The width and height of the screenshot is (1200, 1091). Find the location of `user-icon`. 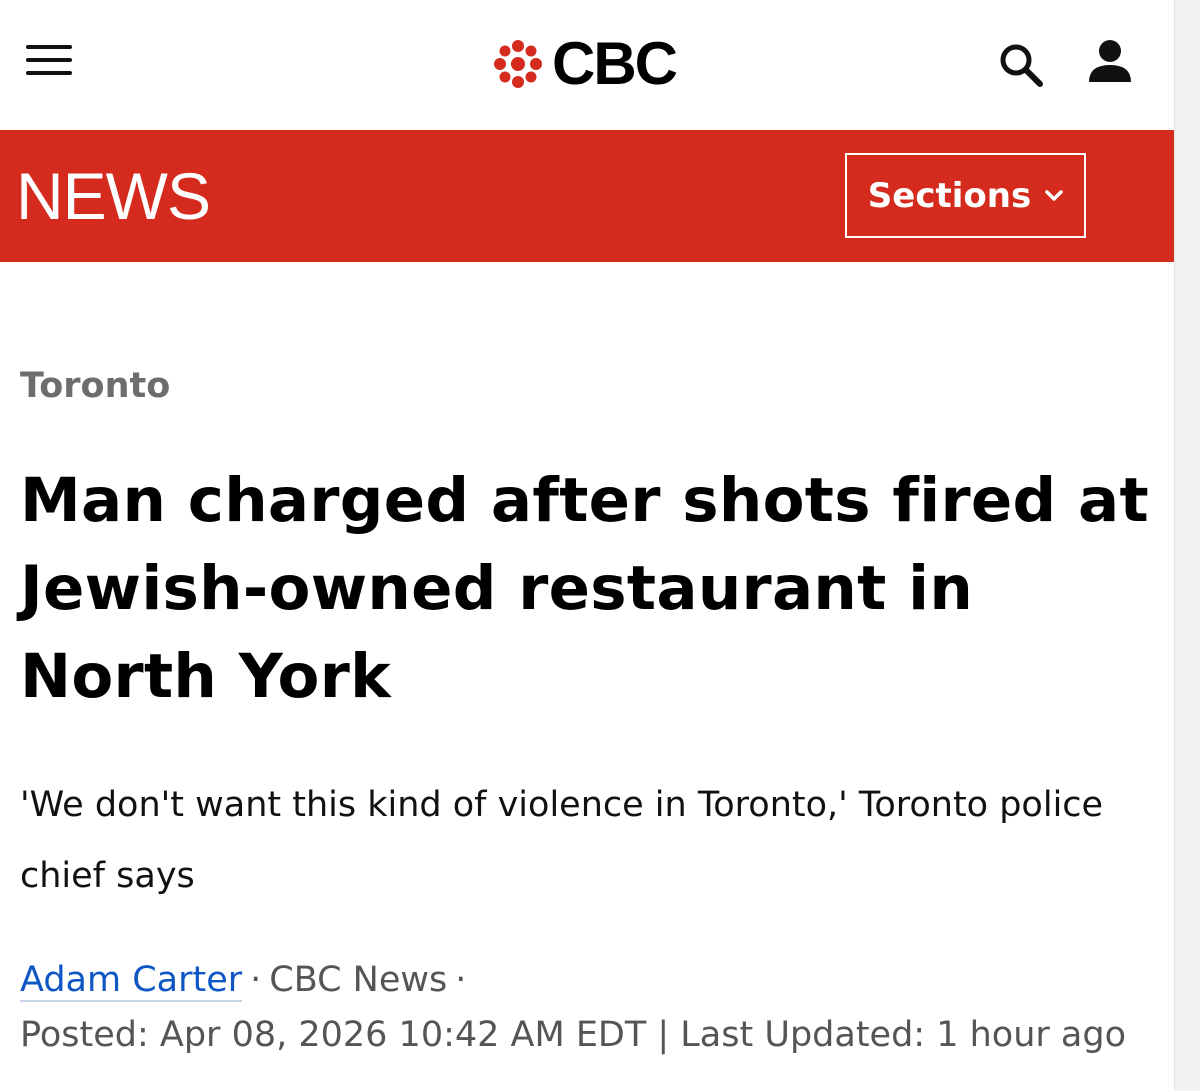

user-icon is located at coordinates (1110, 62).